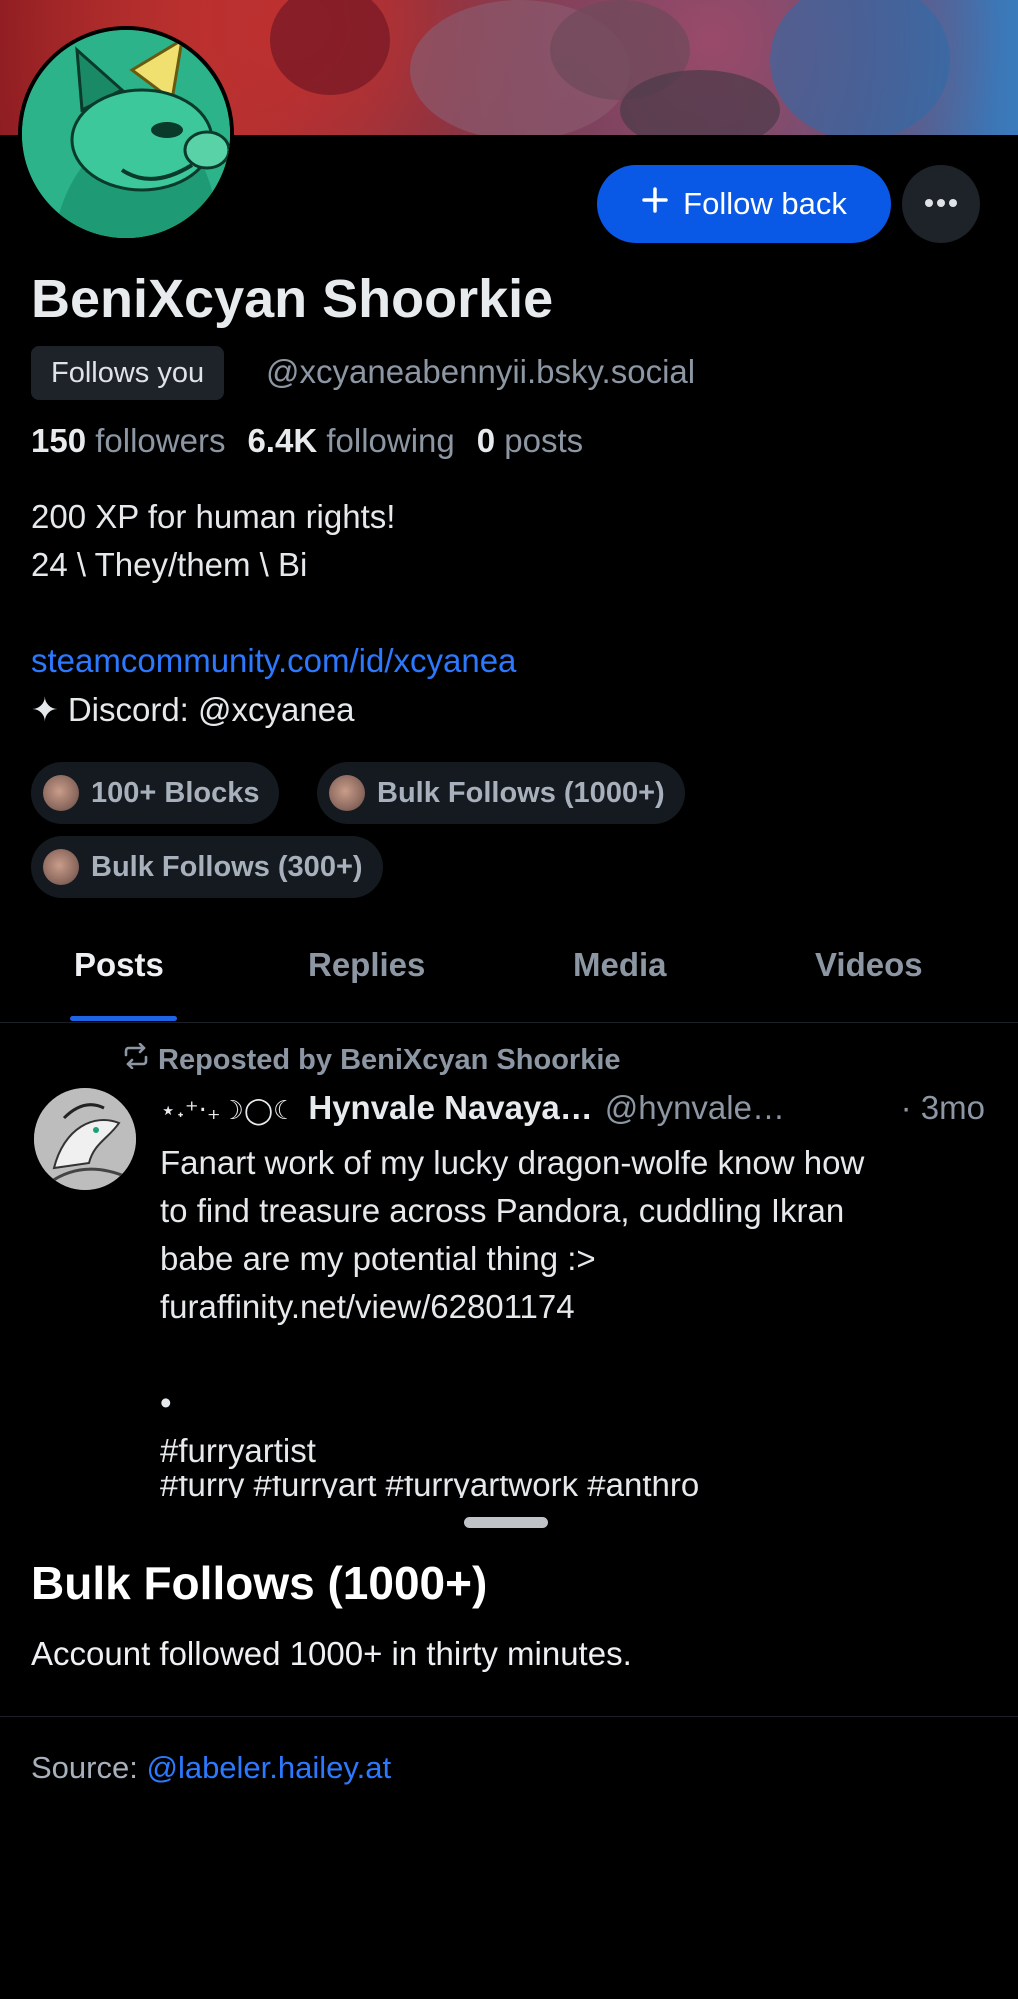 Image resolution: width=1018 pixels, height=1999 pixels. What do you see at coordinates (193, 709) in the screenshot?
I see `bio-discord: ✦ Discord: @xcyanea` at bounding box center [193, 709].